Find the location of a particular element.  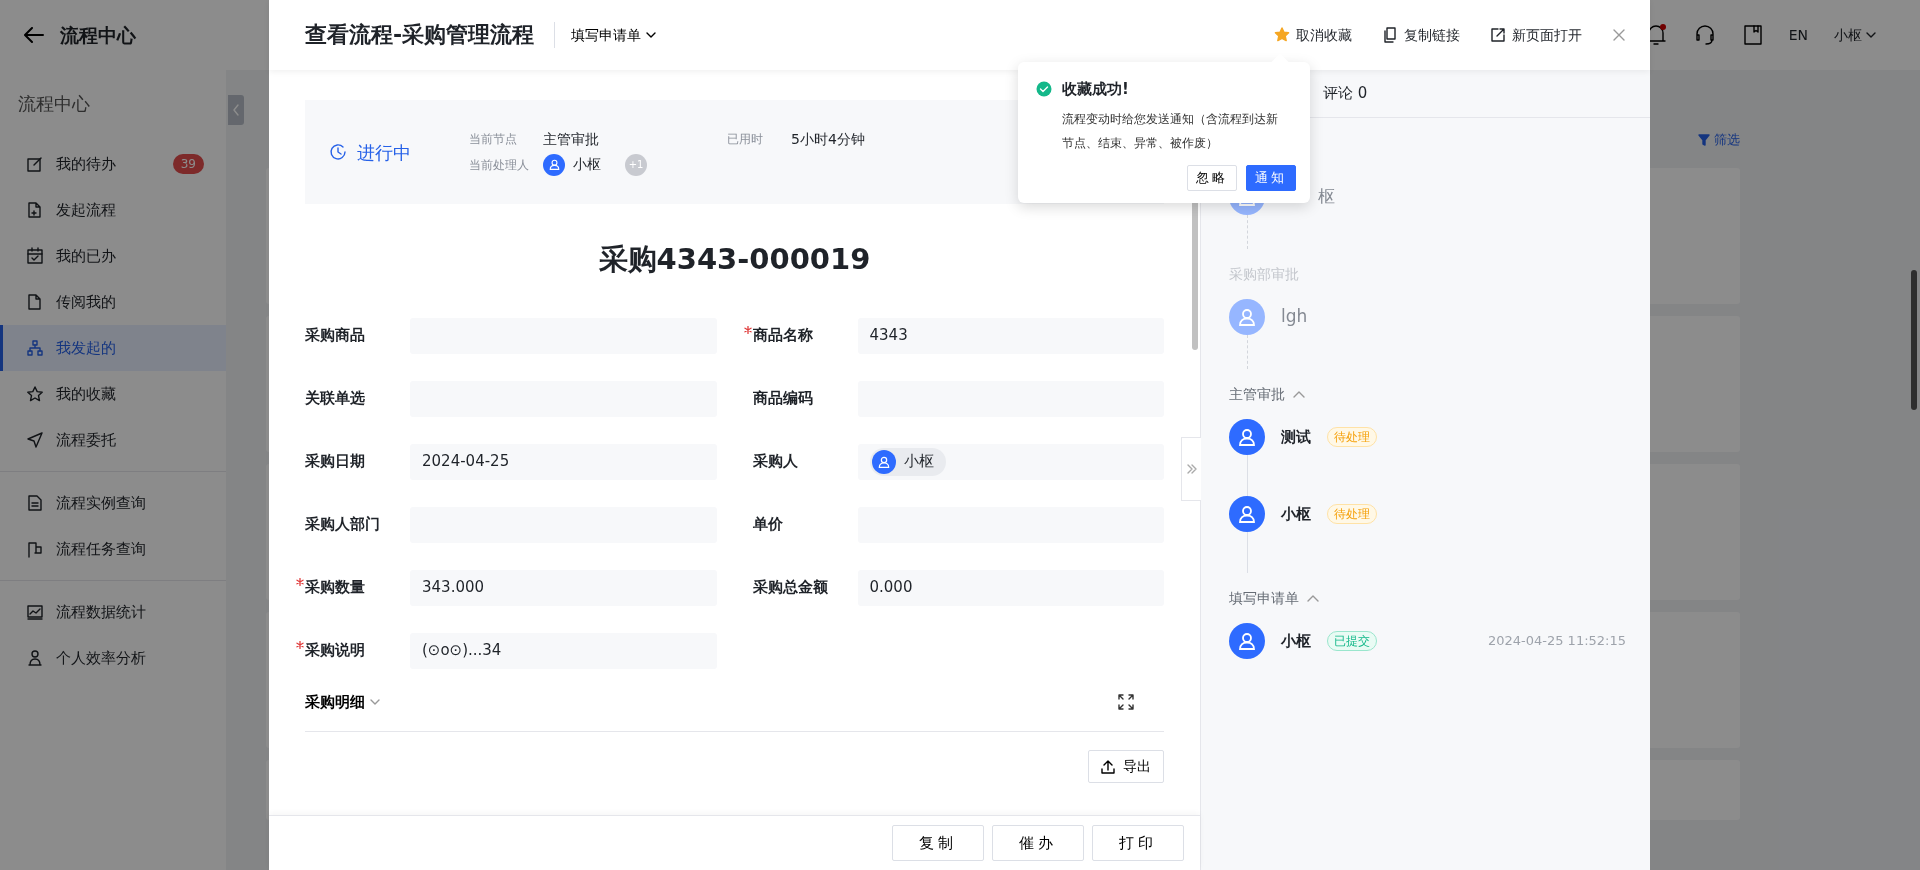

sidebar-item: 我的待办 39 is located at coordinates (113, 164).